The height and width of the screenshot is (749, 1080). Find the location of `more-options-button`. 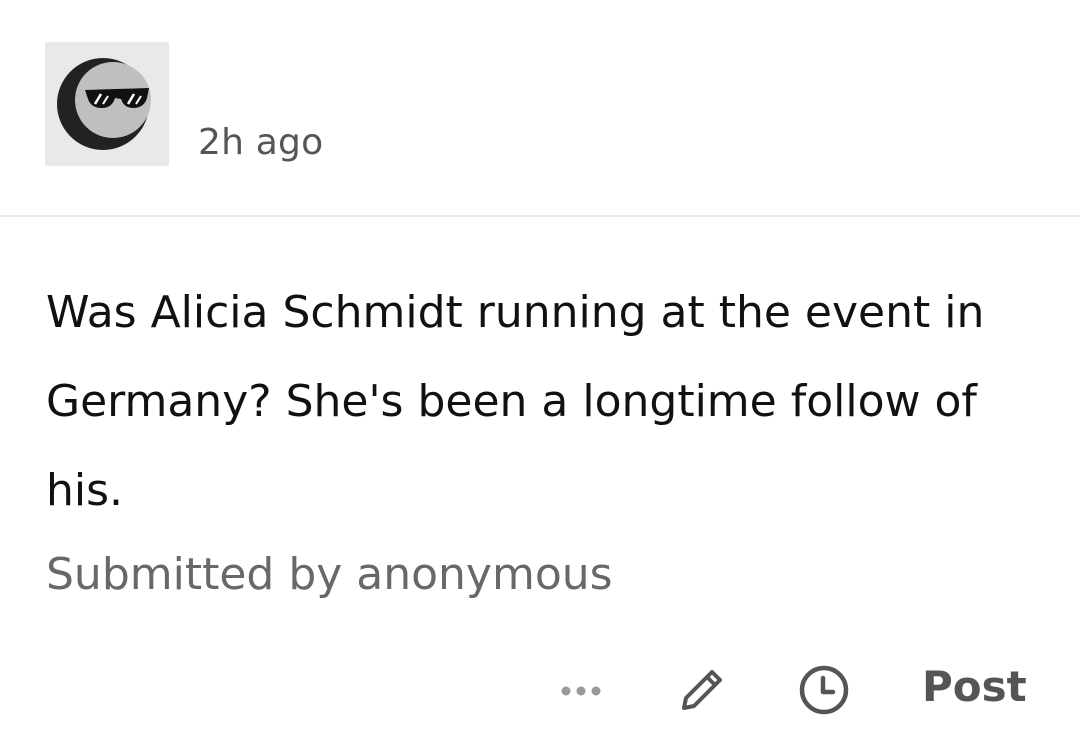

more-options-button is located at coordinates (586, 691).